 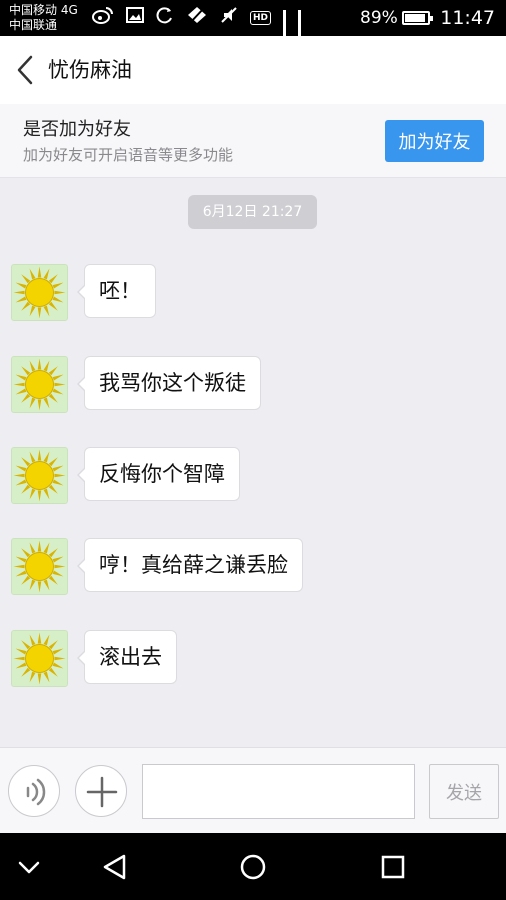 What do you see at coordinates (90, 70) in the screenshot?
I see `page-title: 忧伤麻油` at bounding box center [90, 70].